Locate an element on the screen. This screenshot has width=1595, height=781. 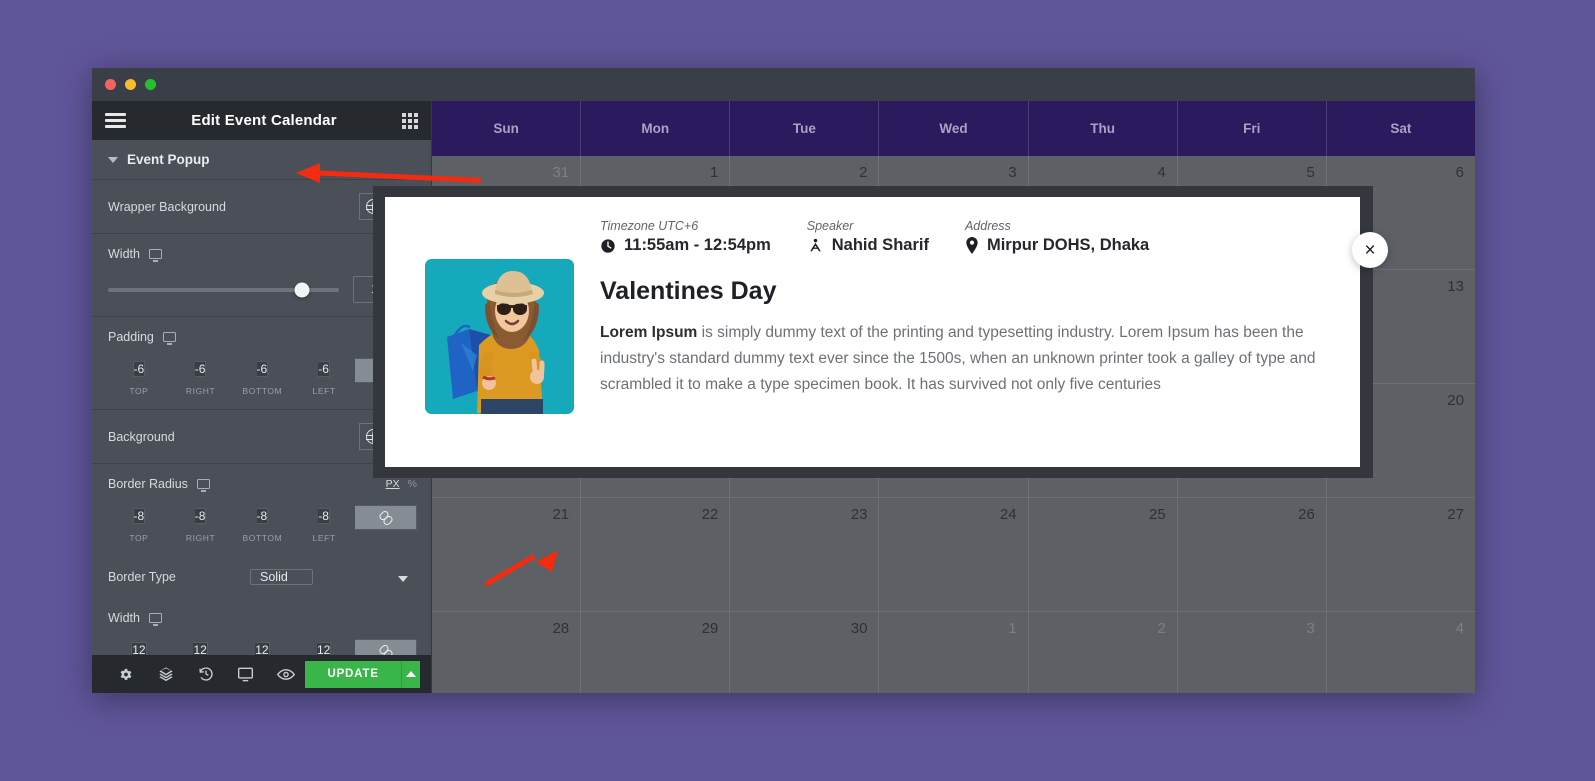
radius-bottom-cell: -8 BOTTOM is located at coordinates (263, 524).